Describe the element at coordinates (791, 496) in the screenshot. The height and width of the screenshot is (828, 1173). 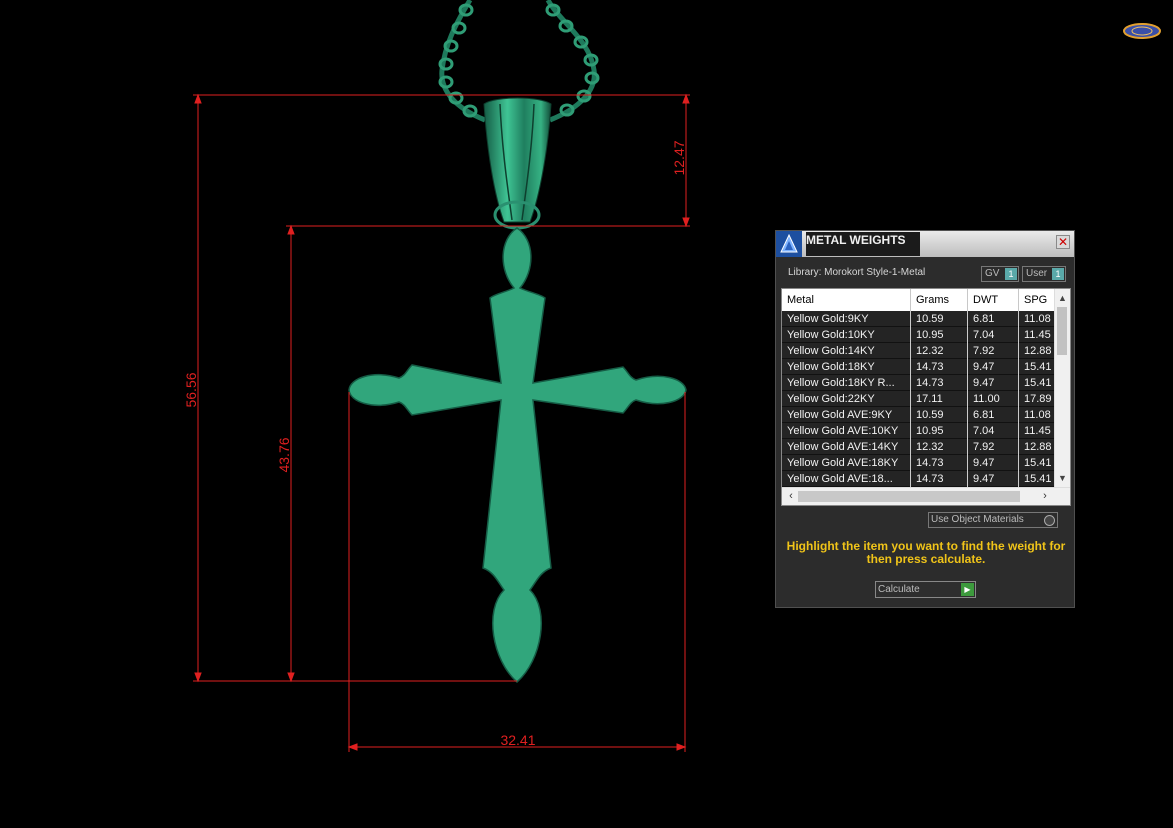
I see `scroll-left-icon: ‹` at that location.